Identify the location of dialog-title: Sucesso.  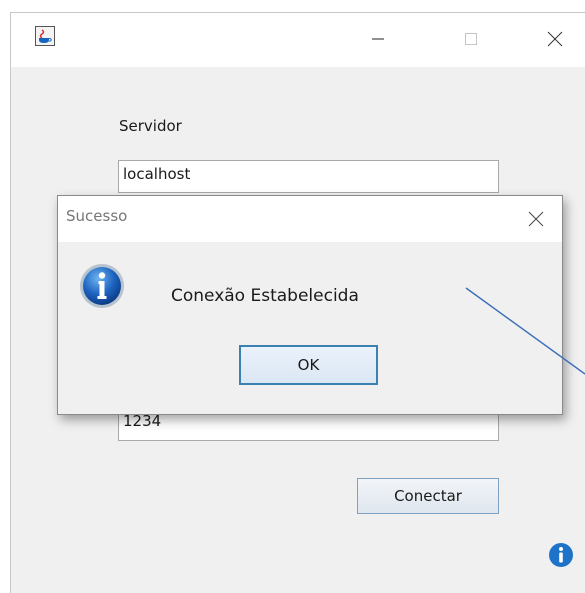
(97, 216).